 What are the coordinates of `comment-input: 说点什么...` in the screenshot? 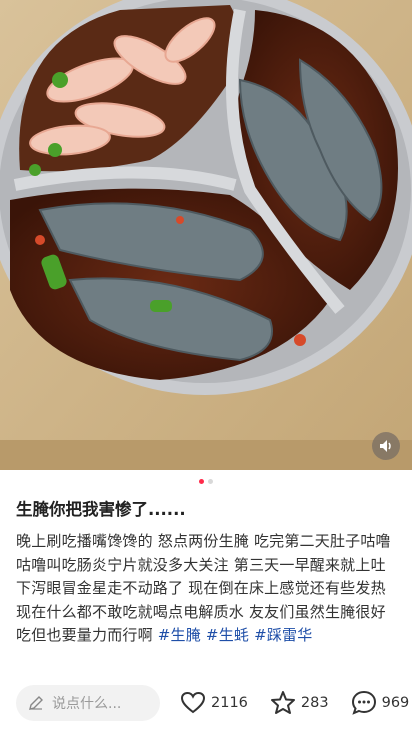 It's located at (88, 702).